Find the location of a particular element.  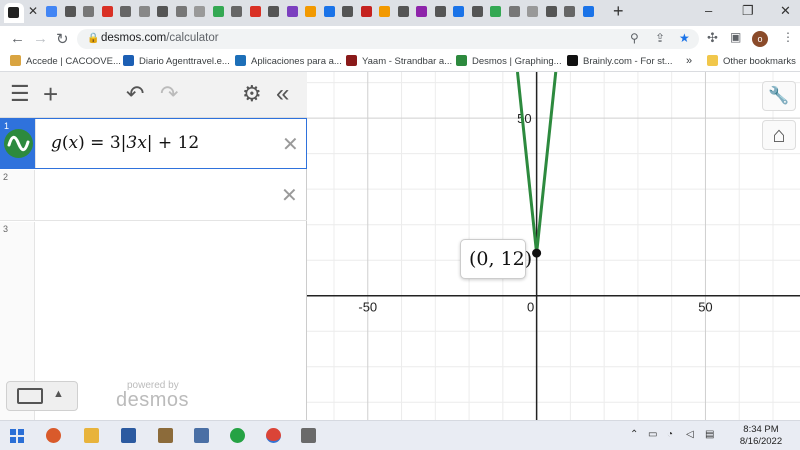

calculator-icon is located at coordinates (201, 435).